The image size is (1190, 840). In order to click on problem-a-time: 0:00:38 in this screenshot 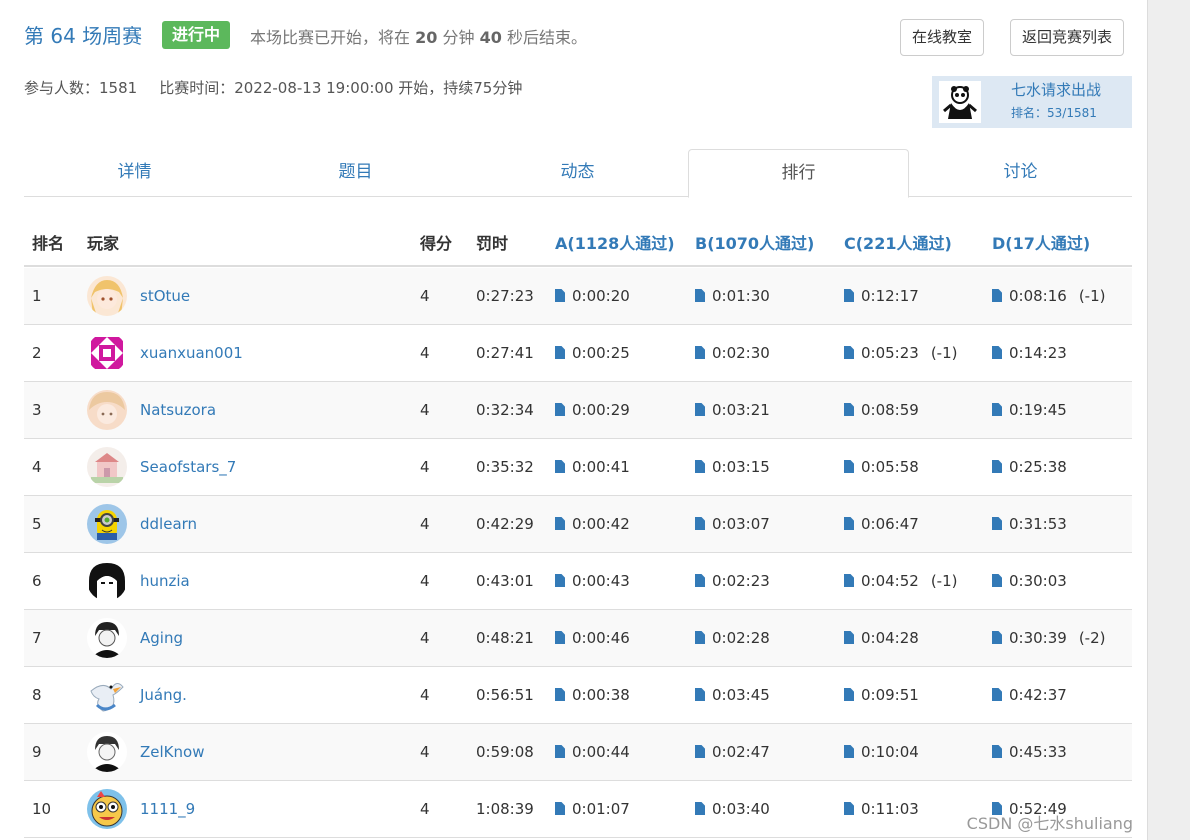, I will do `click(592, 695)`.